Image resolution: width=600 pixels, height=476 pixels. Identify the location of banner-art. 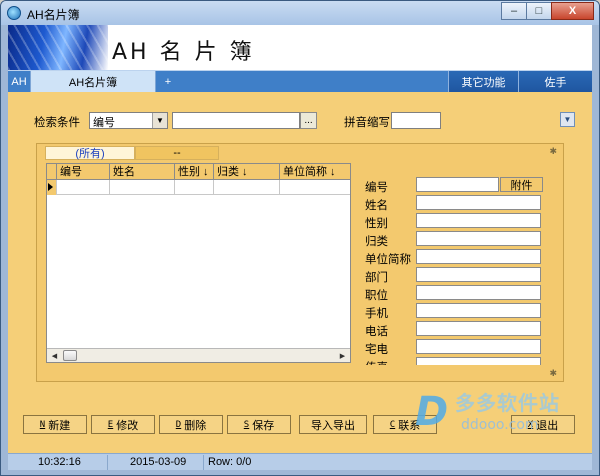
(58, 47).